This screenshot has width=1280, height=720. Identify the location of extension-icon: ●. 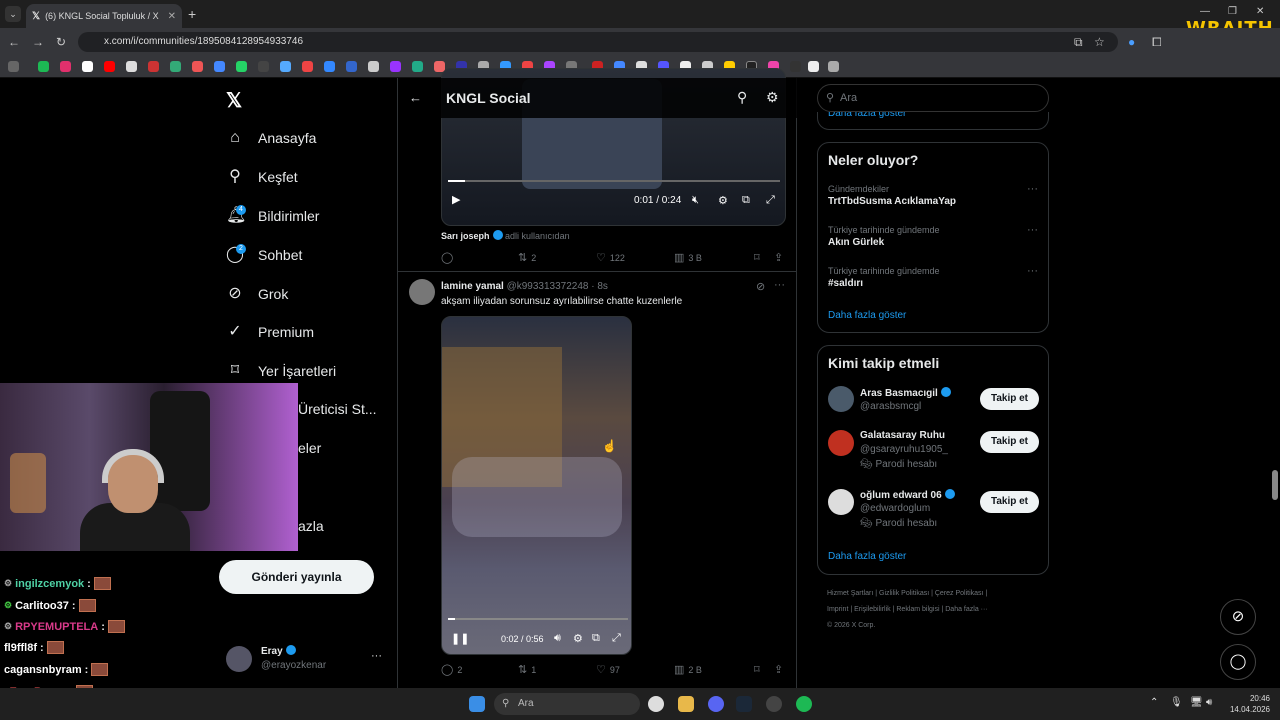
(1131, 42).